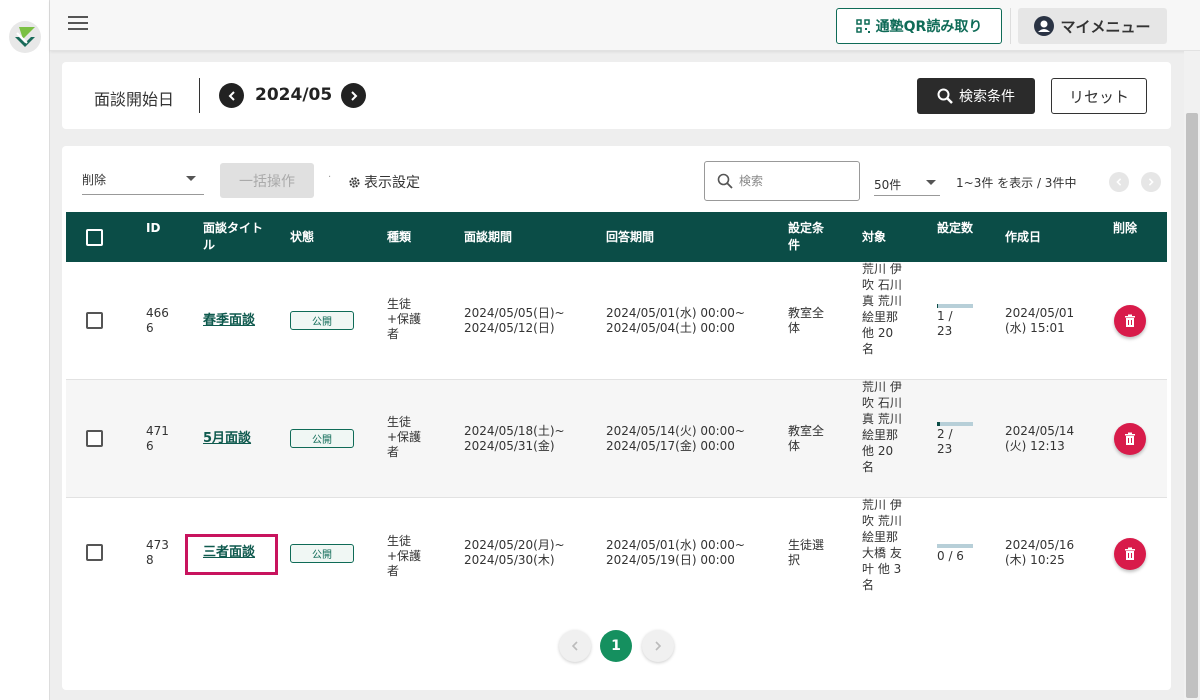  Describe the element at coordinates (806, 552) in the screenshot. I see `row-condition: 生徒選択` at that location.